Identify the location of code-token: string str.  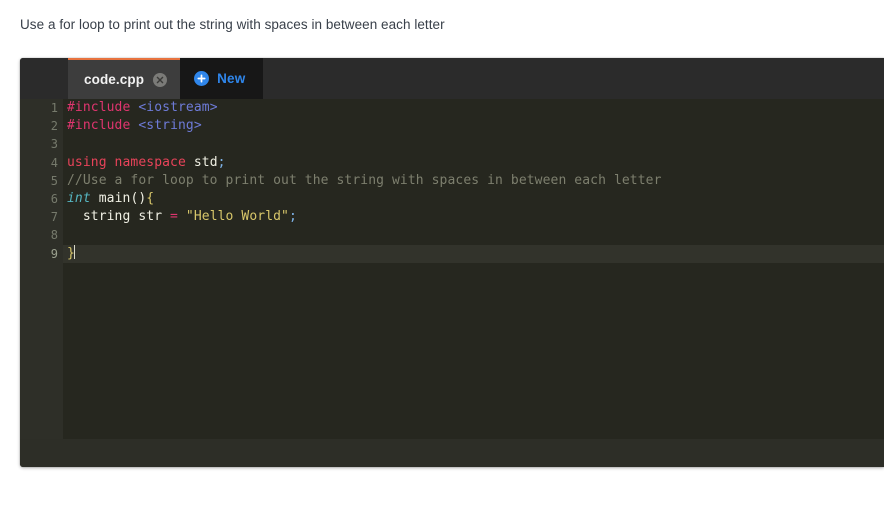
(119, 217).